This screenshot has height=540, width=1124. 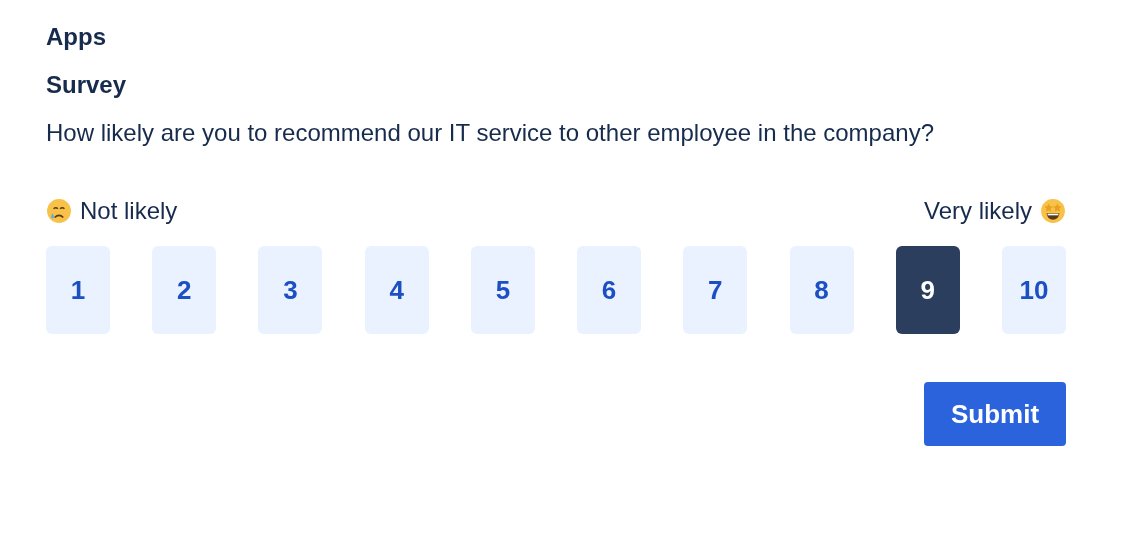 What do you see at coordinates (609, 290) in the screenshot?
I see `rating-option: 6` at bounding box center [609, 290].